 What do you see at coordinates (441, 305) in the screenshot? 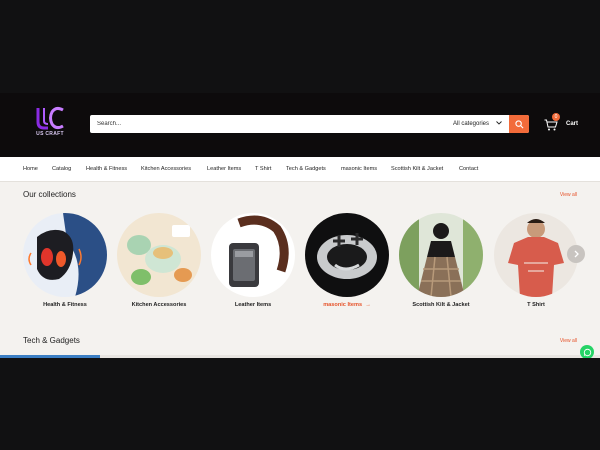
I see `collection-label: Scottish Kilt & Jacket` at bounding box center [441, 305].